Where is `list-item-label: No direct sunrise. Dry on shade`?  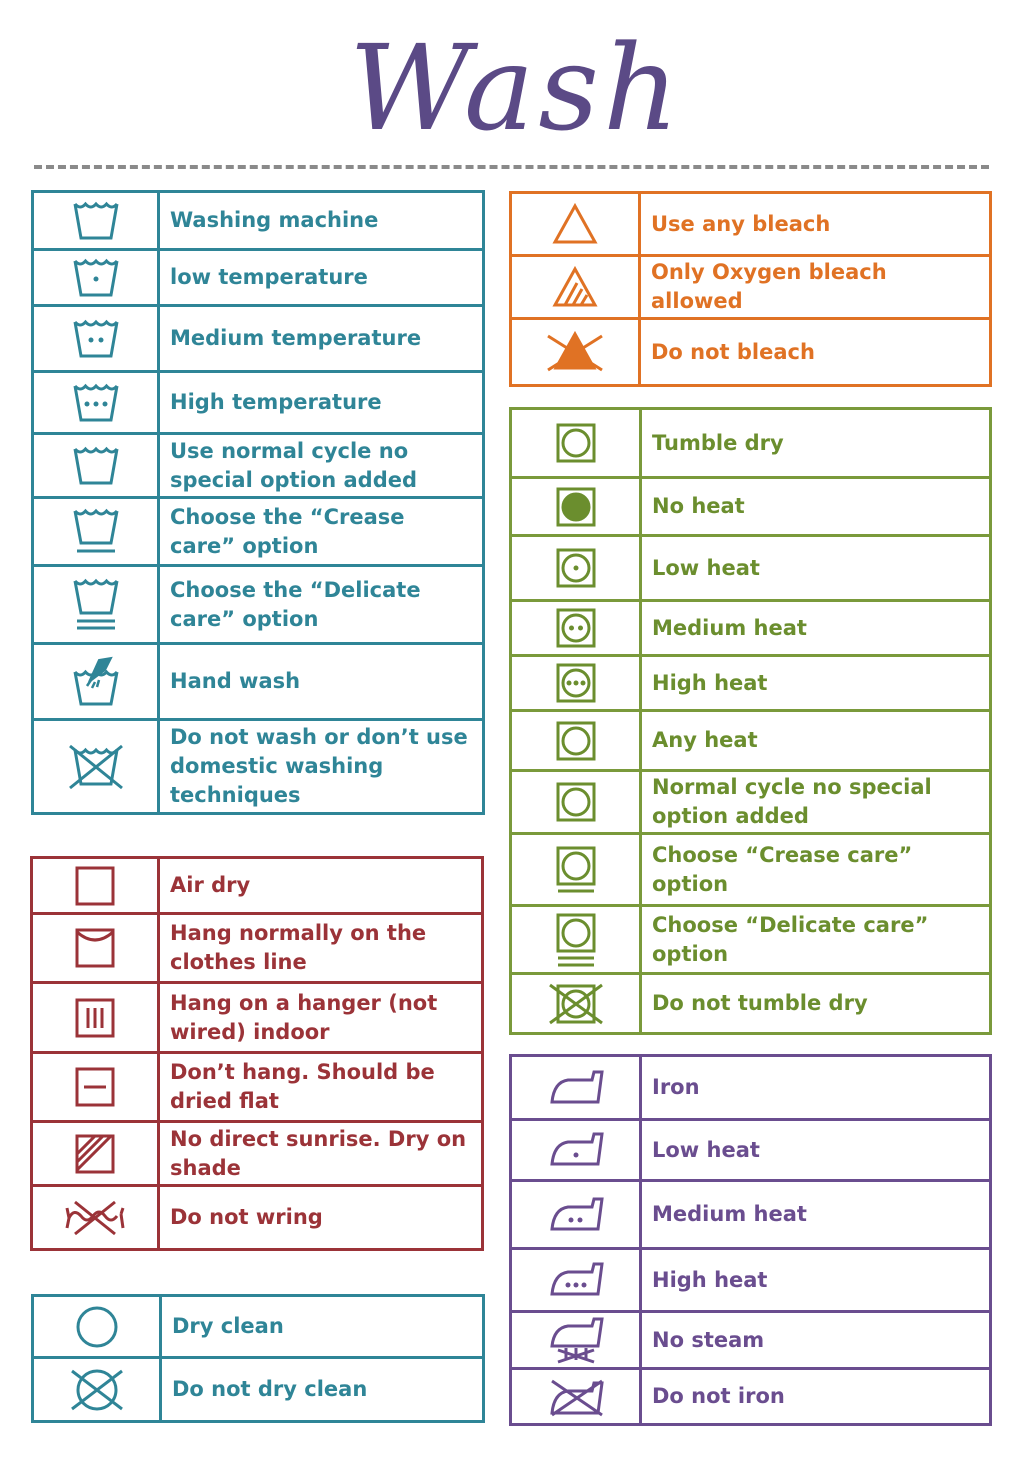
list-item-label: No direct sunrise. Dry on shade is located at coordinates (320, 1153).